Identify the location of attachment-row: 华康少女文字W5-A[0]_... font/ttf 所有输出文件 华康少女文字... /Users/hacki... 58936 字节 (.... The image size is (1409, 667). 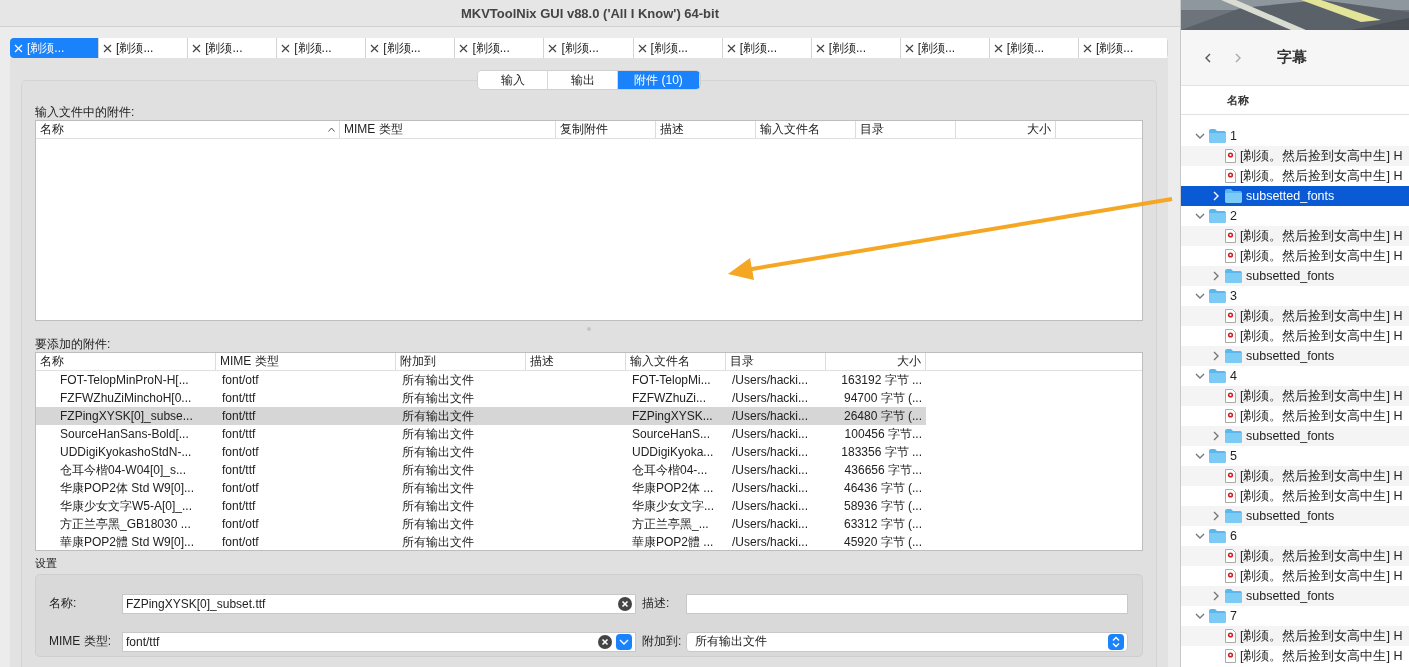
(481, 506).